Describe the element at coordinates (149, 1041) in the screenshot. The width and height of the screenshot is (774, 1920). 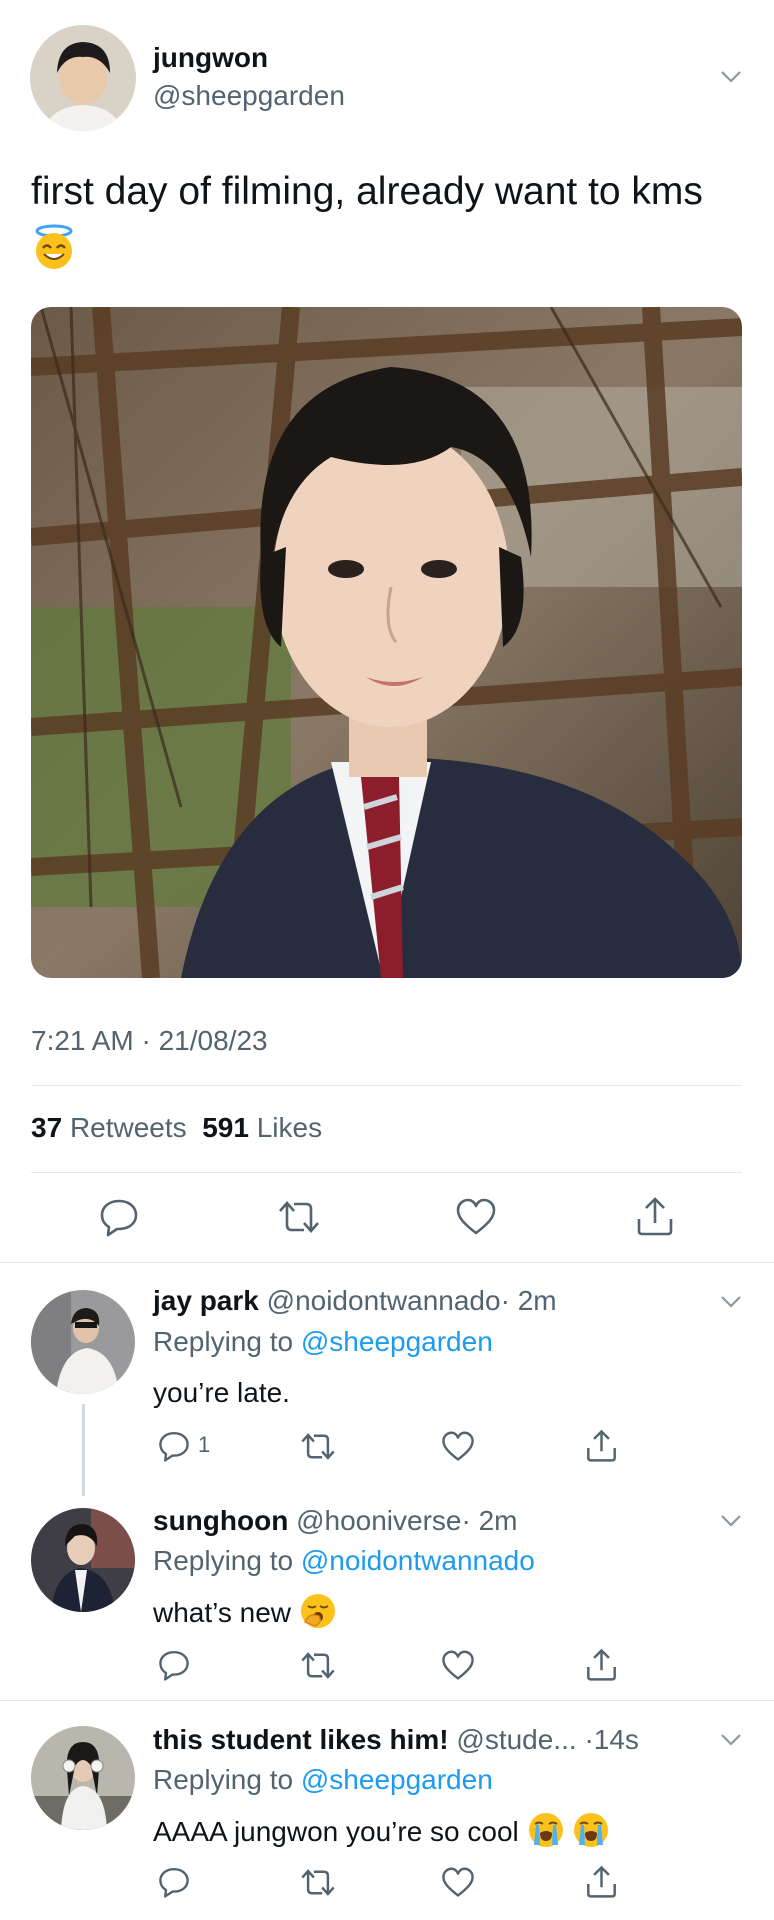
I see `tweet-timestamp: 7:21 AM · 21/08/23` at that location.